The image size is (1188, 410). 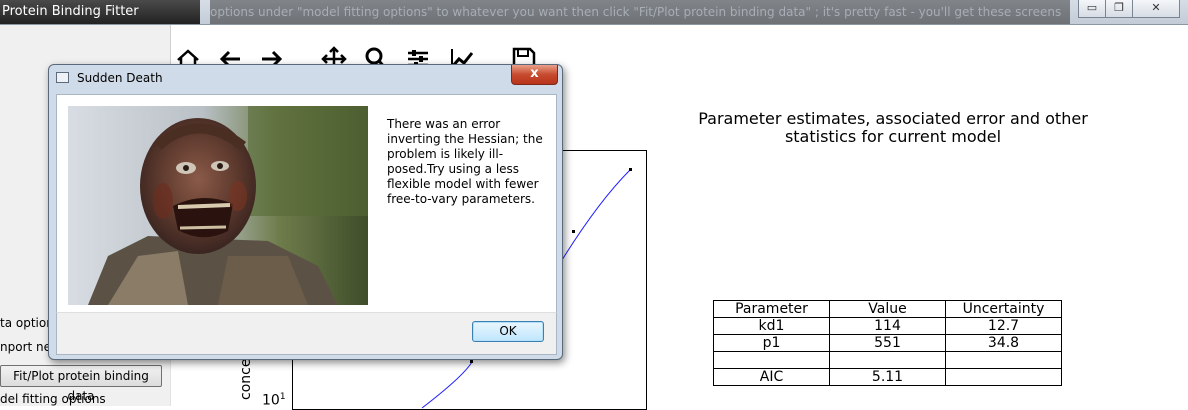 What do you see at coordinates (62, 77) in the screenshot?
I see `dialog-app-icon` at bounding box center [62, 77].